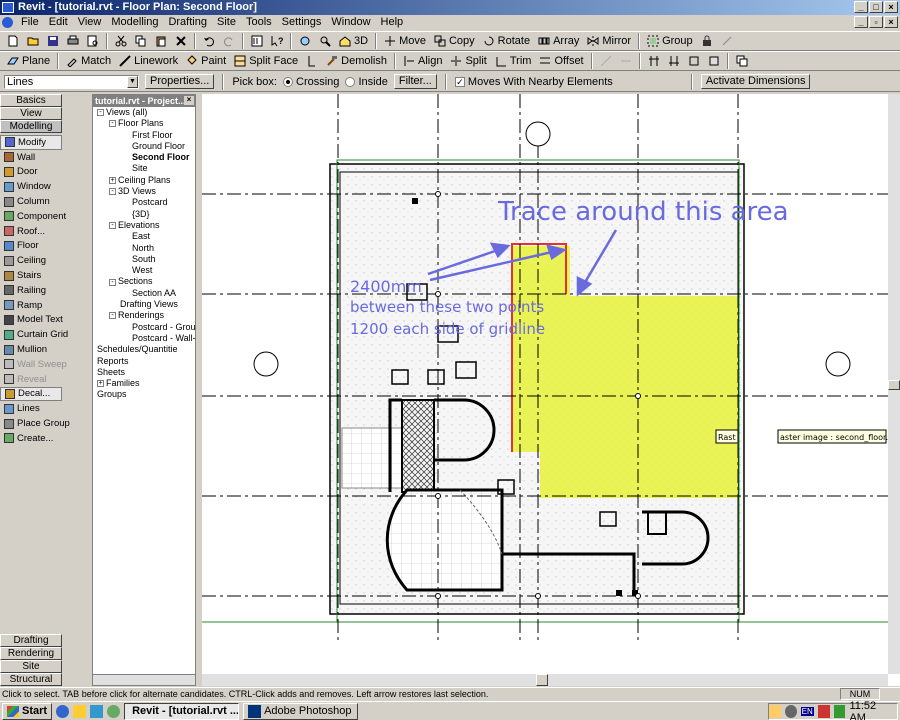  I want to click on grid-head-bubble-right, so click(838, 364).